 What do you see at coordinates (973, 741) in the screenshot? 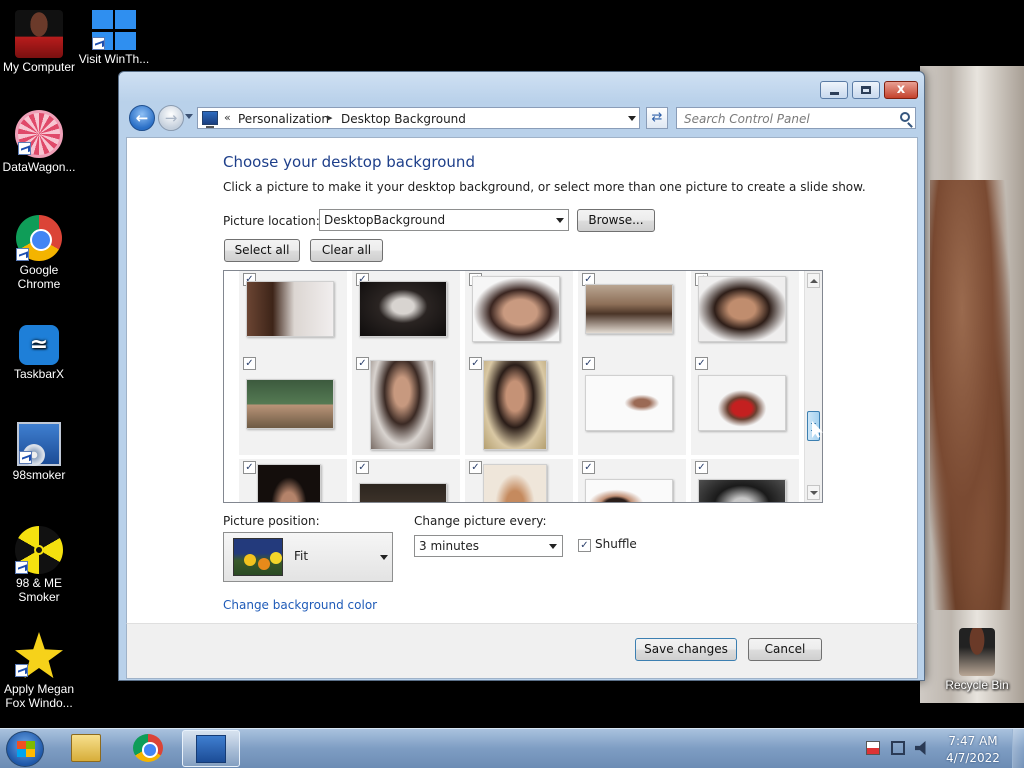
I see `clock-time: 7:47 AM` at bounding box center [973, 741].